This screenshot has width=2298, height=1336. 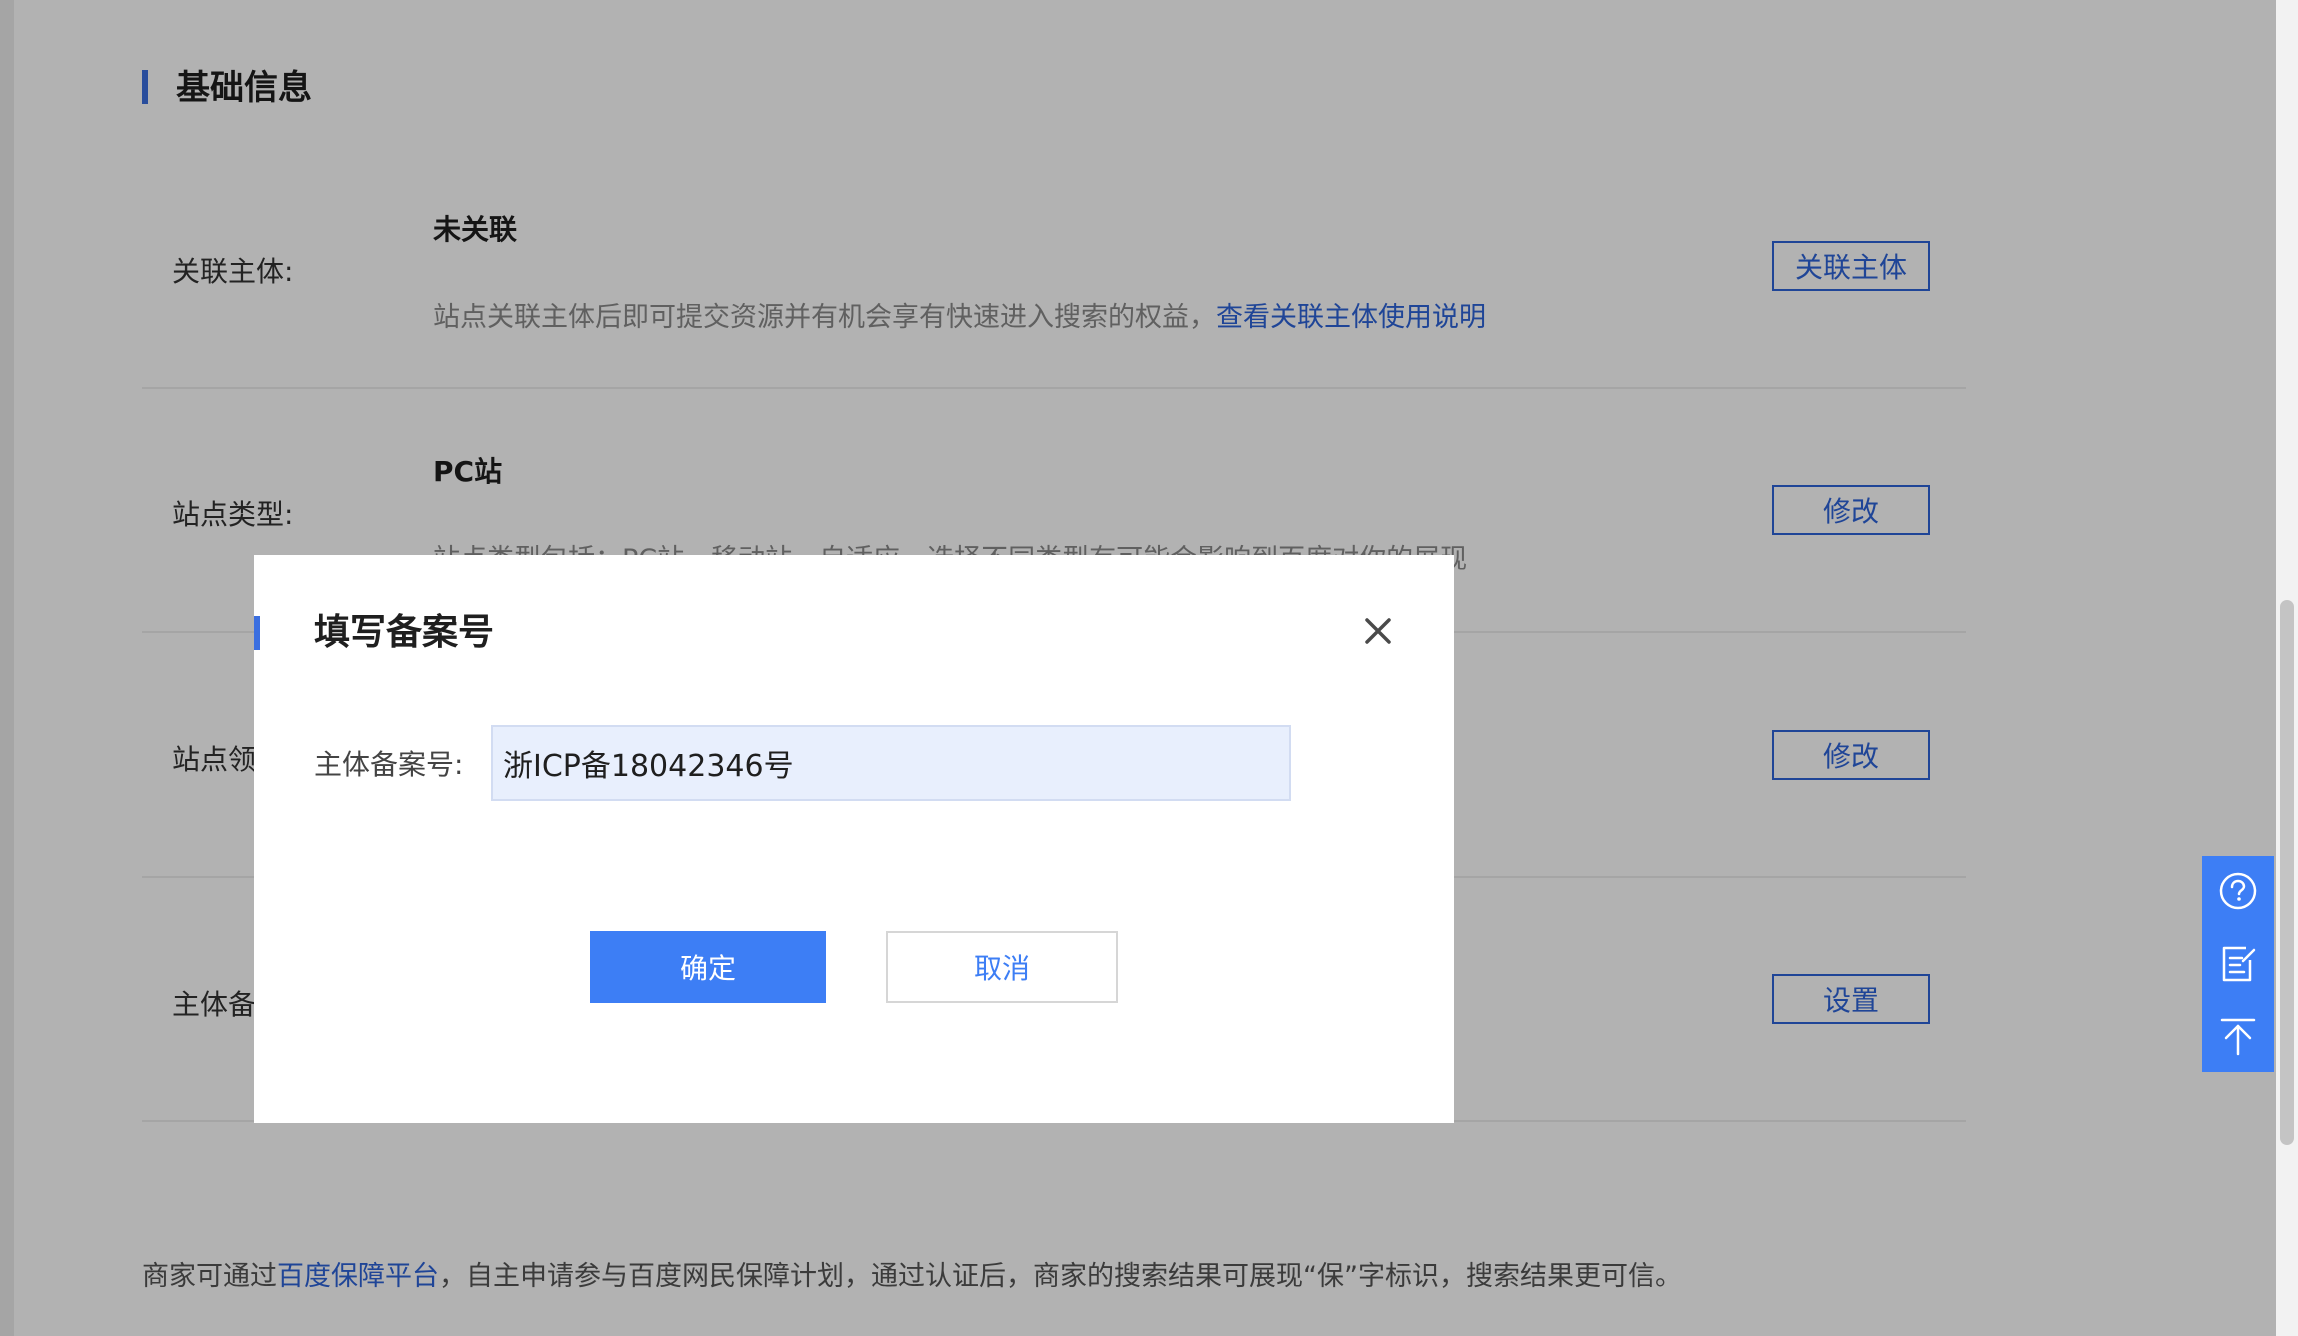 What do you see at coordinates (389, 764) in the screenshot?
I see `filing-number-label: 主体备案号:` at bounding box center [389, 764].